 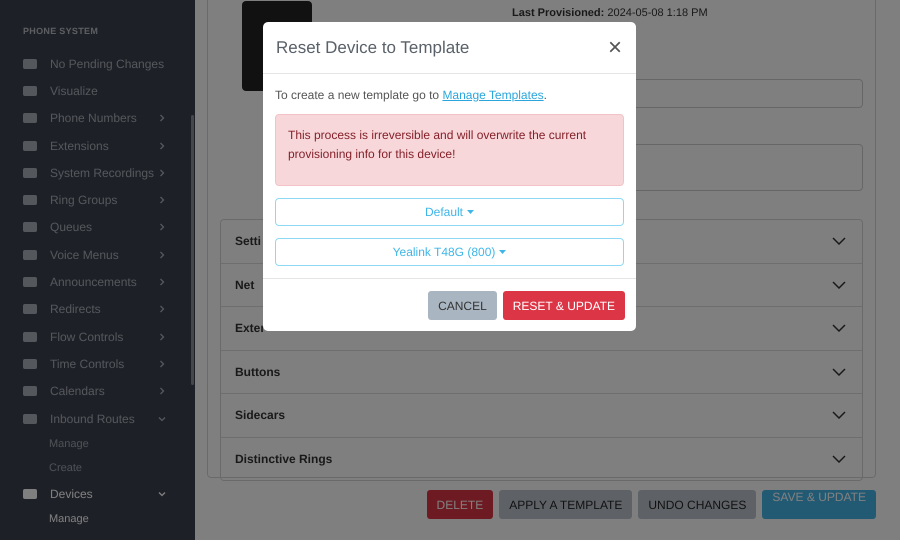 I want to click on action-button: SAVE & UPDATE, so click(x=819, y=504).